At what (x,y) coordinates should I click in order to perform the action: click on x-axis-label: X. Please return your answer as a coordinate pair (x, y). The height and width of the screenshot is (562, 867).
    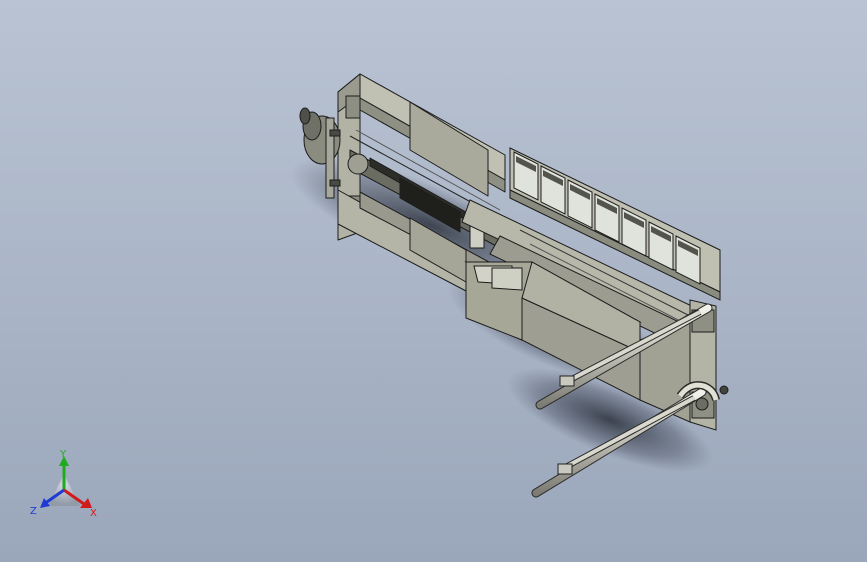
    Looking at the image, I should click on (93, 513).